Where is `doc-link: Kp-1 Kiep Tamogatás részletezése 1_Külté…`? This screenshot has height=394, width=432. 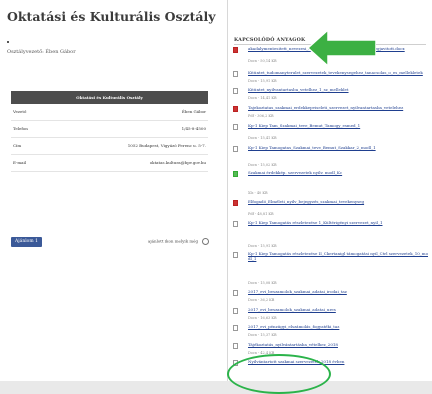
doc-link: Kp-1 Kiep Tamogatás részletezése 1_Külté… is located at coordinates (338, 223).